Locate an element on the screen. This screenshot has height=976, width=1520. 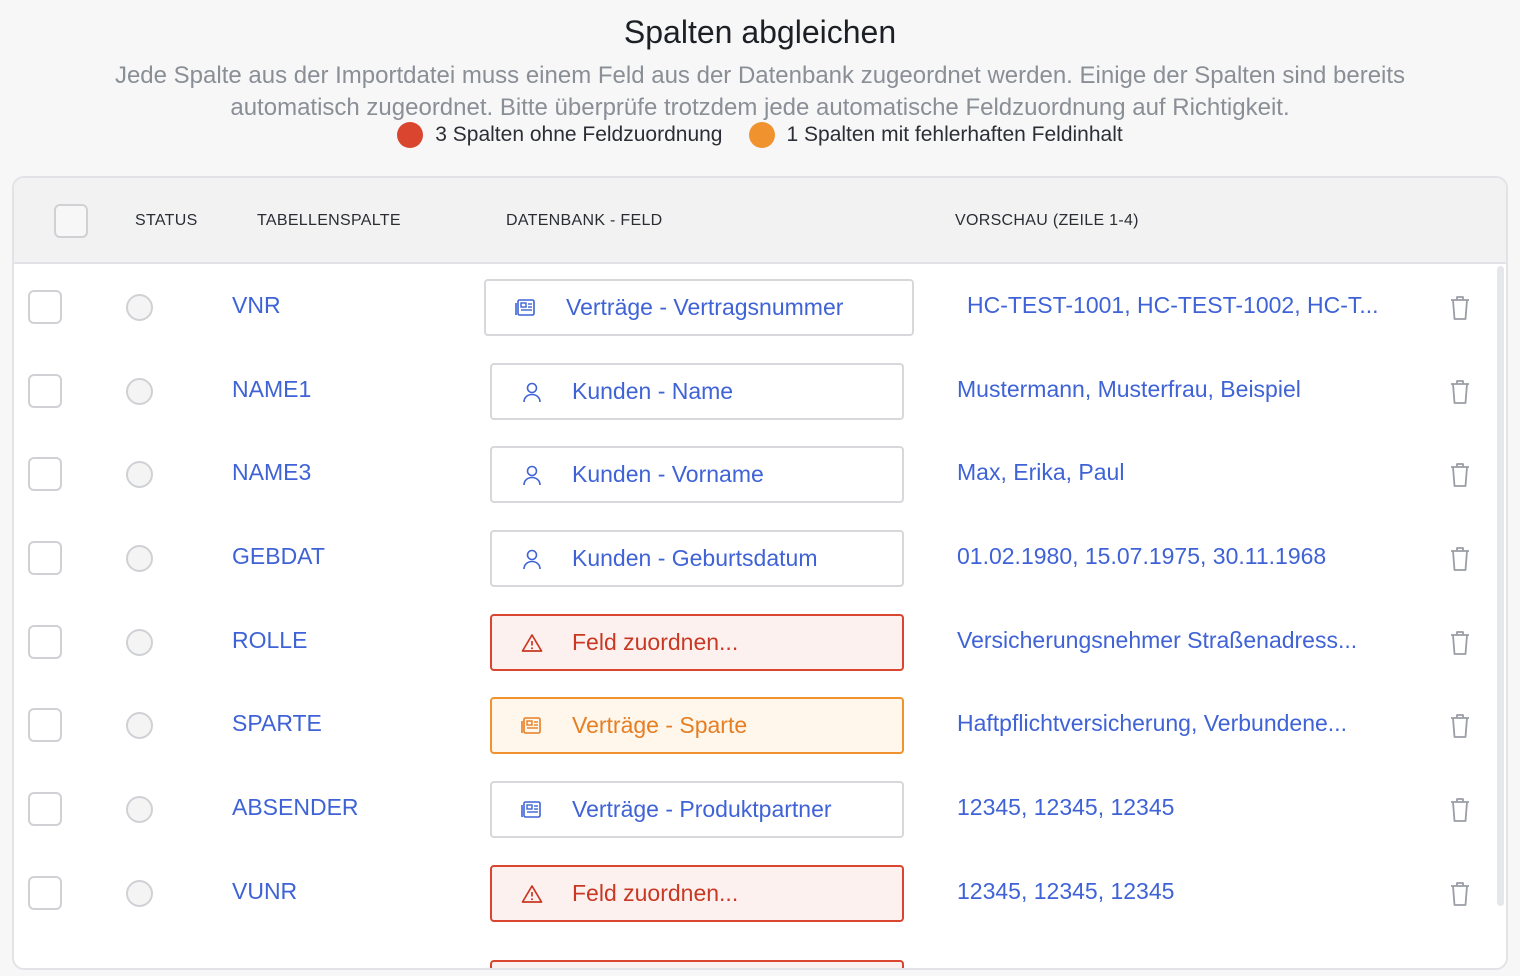
column-name: ABSENDER is located at coordinates (295, 807).